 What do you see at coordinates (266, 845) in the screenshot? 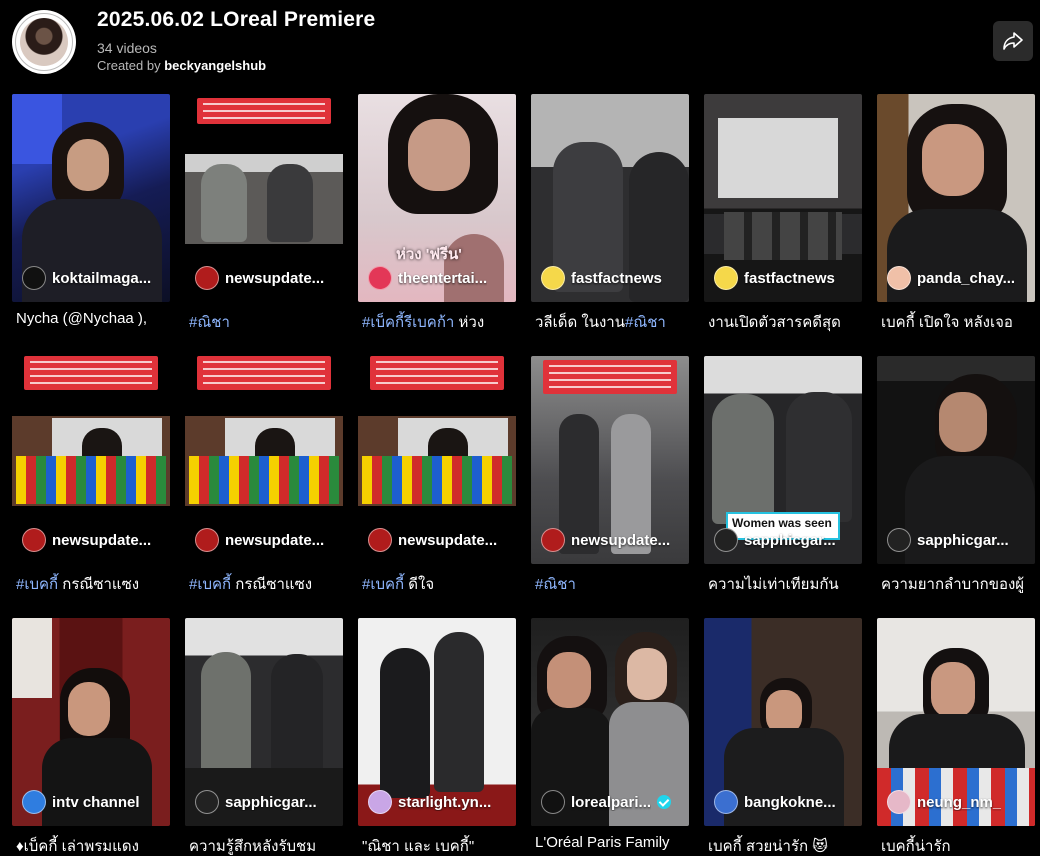
I see `video-caption: ความรู้สึกหลังรับชม` at bounding box center [266, 845].